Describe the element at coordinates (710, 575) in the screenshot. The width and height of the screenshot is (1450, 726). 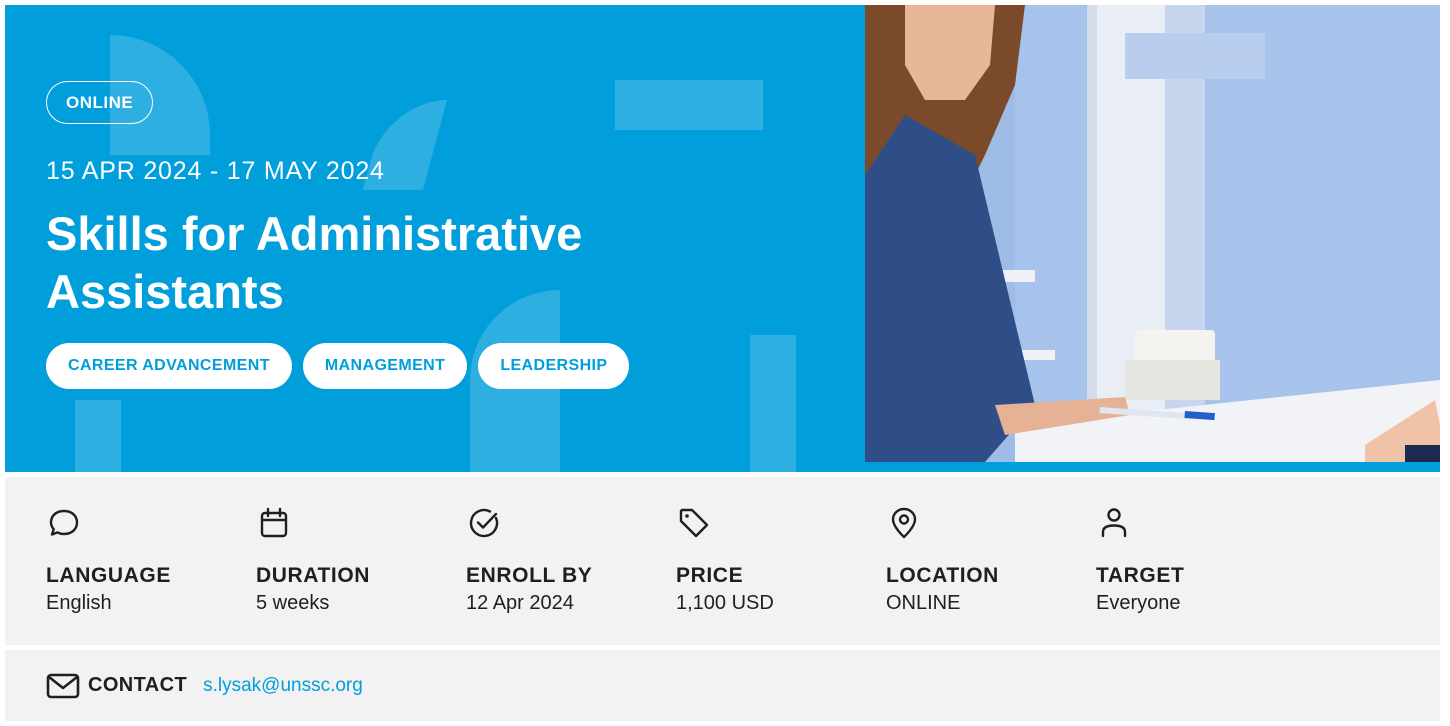
I see `detail-label: PRICE` at that location.